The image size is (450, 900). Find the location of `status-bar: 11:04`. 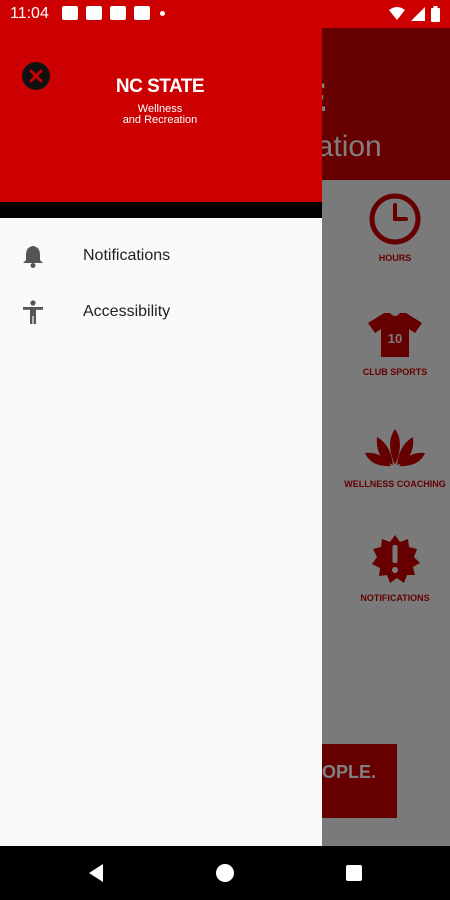

status-bar: 11:04 is located at coordinates (225, 14).